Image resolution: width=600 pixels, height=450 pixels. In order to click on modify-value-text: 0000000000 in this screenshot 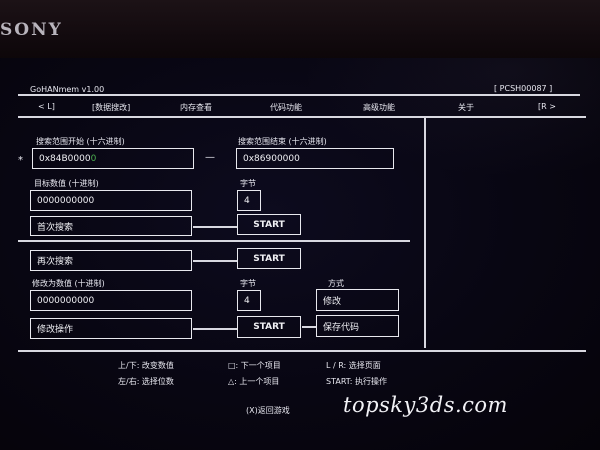, I will do `click(66, 300)`.